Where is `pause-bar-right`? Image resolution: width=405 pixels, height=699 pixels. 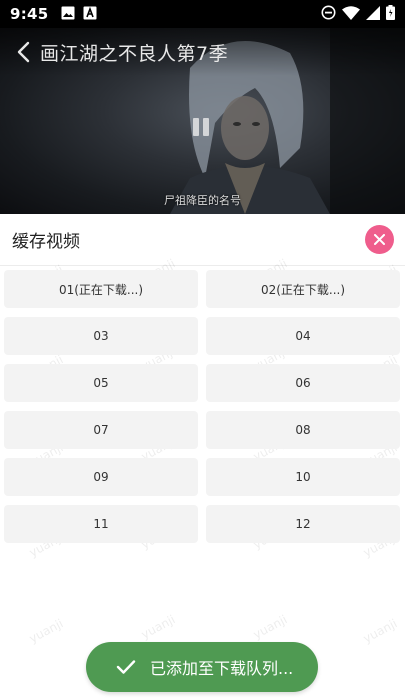
pause-bar-right is located at coordinates (206, 127).